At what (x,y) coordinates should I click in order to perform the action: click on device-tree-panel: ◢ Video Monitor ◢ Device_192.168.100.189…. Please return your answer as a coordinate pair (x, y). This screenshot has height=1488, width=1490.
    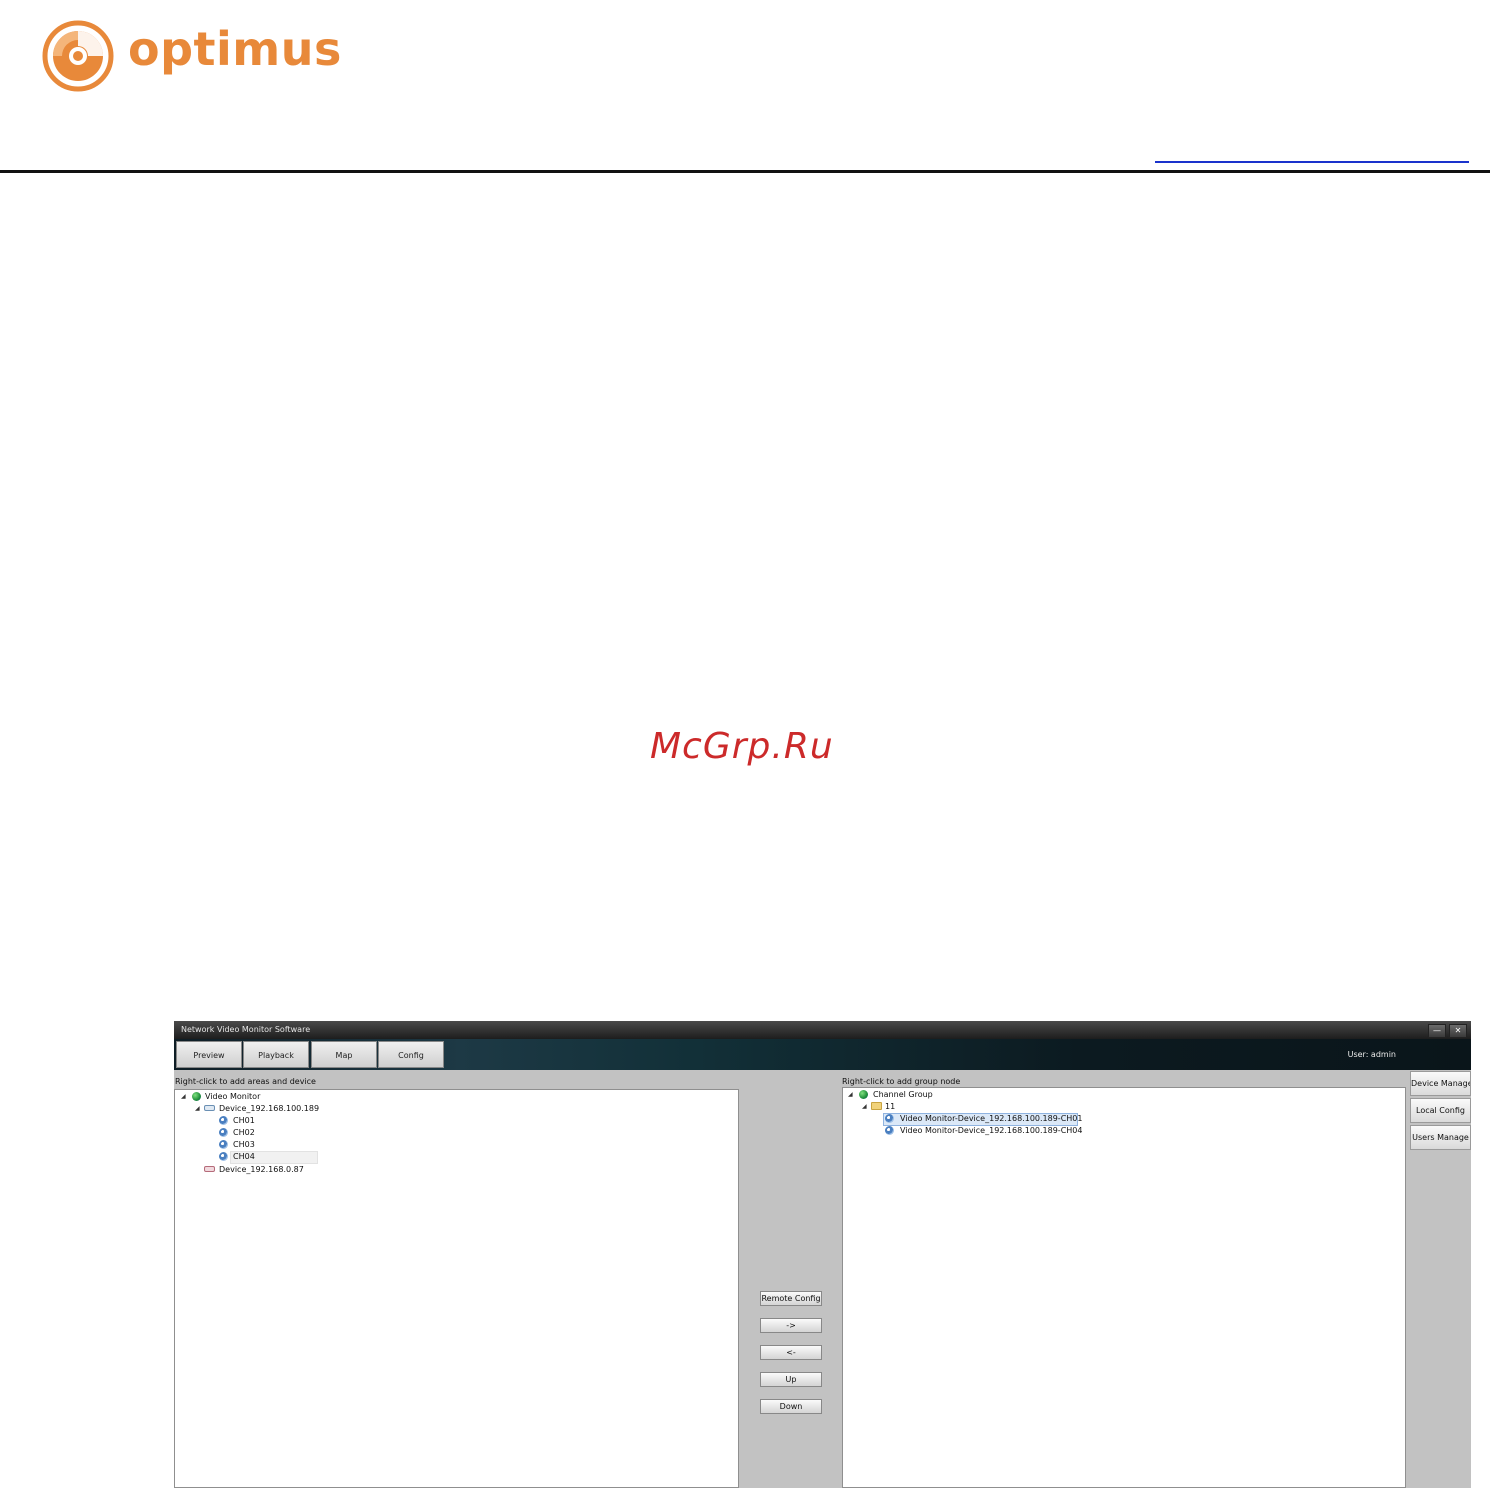
    Looking at the image, I should click on (456, 1288).